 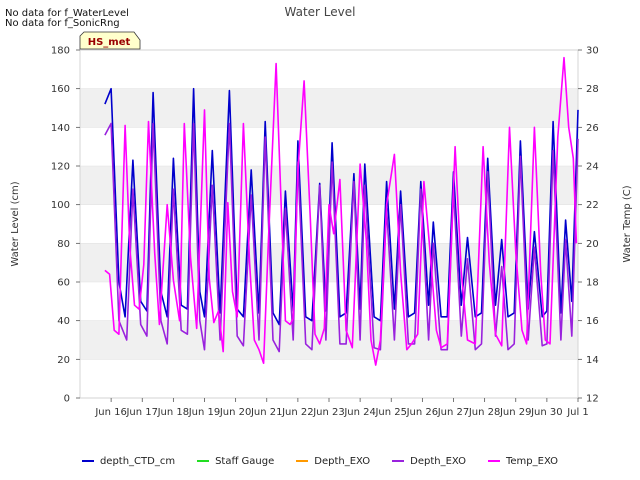 What do you see at coordinates (592, 205) in the screenshot?
I see `y2-tick-label: 22` at bounding box center [592, 205].